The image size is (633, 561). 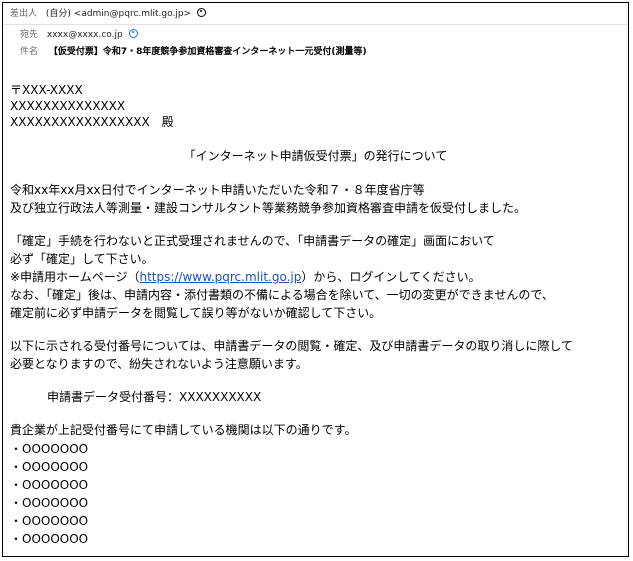 What do you see at coordinates (29, 35) in the screenshot?
I see `to-label: 宛先` at bounding box center [29, 35].